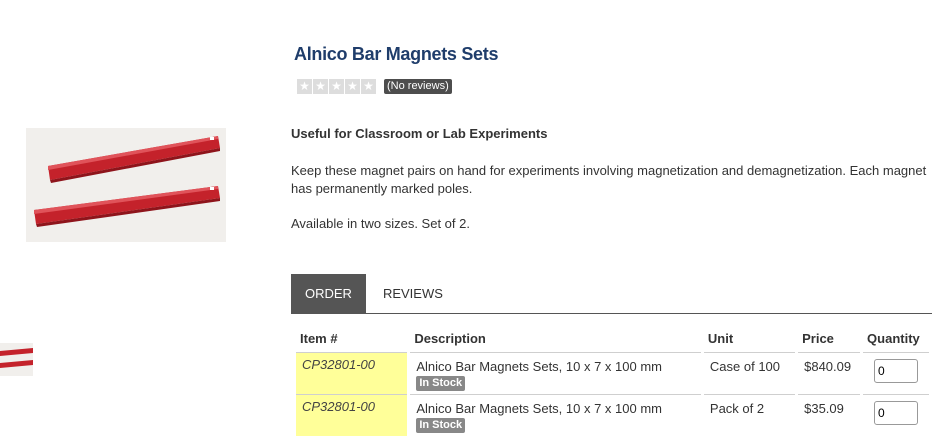 The width and height of the screenshot is (932, 444). What do you see at coordinates (126, 185) in the screenshot?
I see `product-image` at bounding box center [126, 185].